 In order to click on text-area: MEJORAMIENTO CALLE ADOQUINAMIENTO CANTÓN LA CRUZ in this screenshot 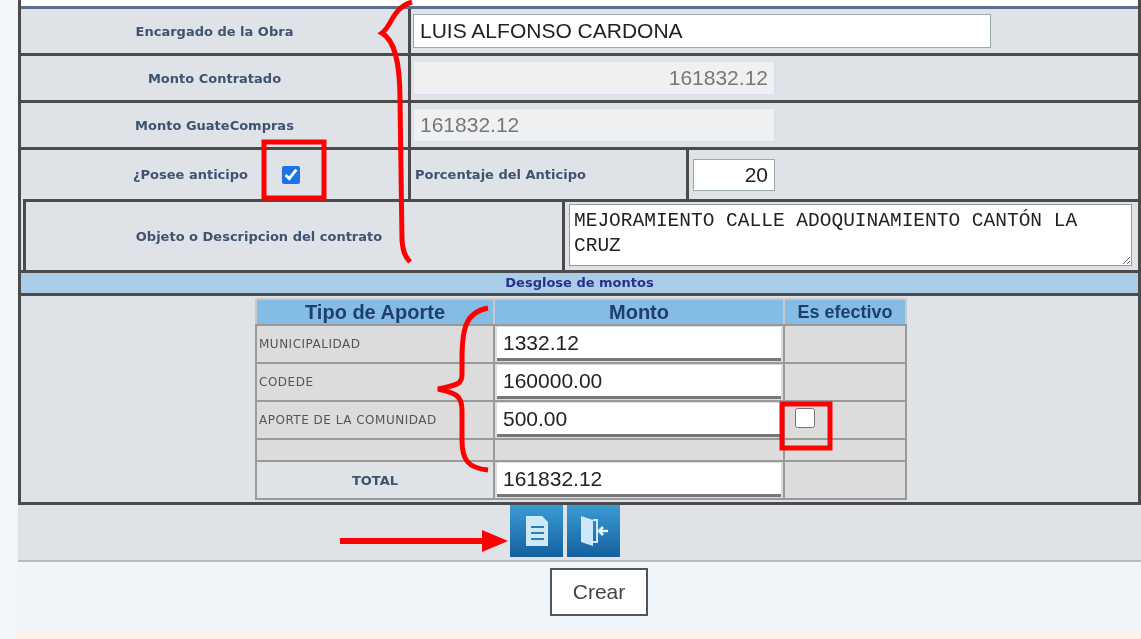, I will do `click(850, 235)`.